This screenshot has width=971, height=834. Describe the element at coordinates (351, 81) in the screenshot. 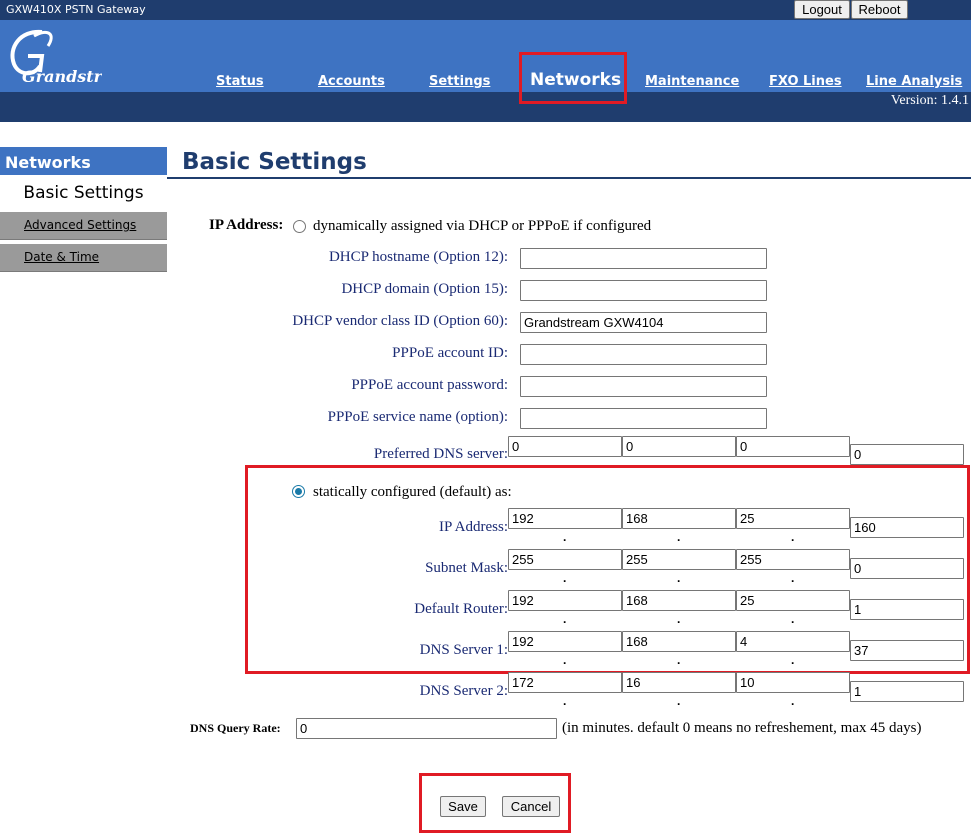

I see `nav-accounts: Accounts` at that location.